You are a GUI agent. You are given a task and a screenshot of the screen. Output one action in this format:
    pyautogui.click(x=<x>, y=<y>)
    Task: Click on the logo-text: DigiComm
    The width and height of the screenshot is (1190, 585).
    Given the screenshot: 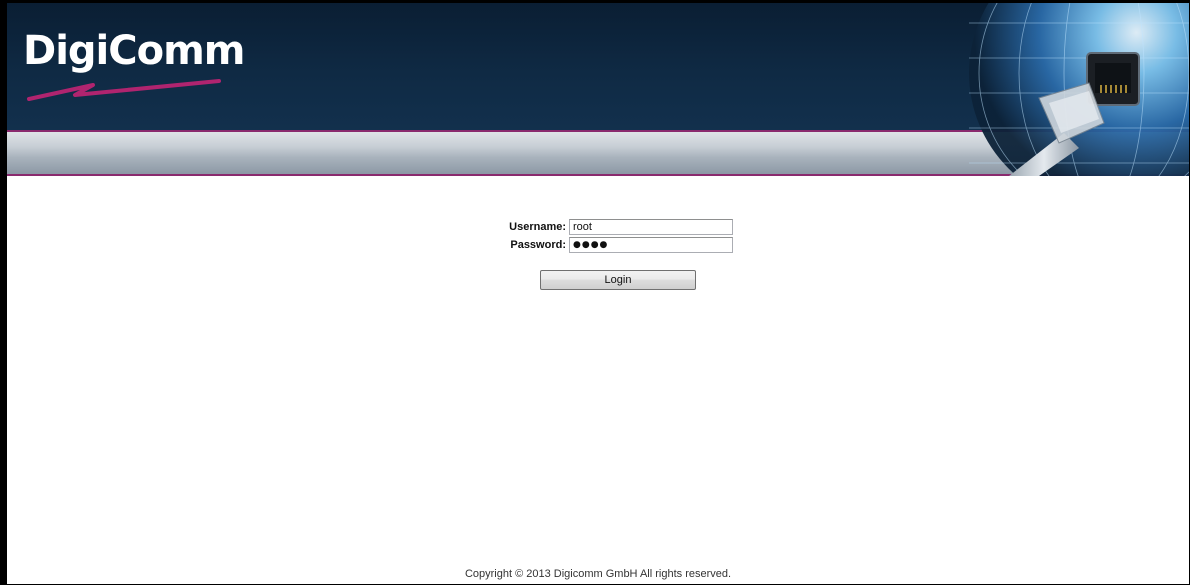 What is the action you would take?
    pyautogui.click(x=134, y=51)
    